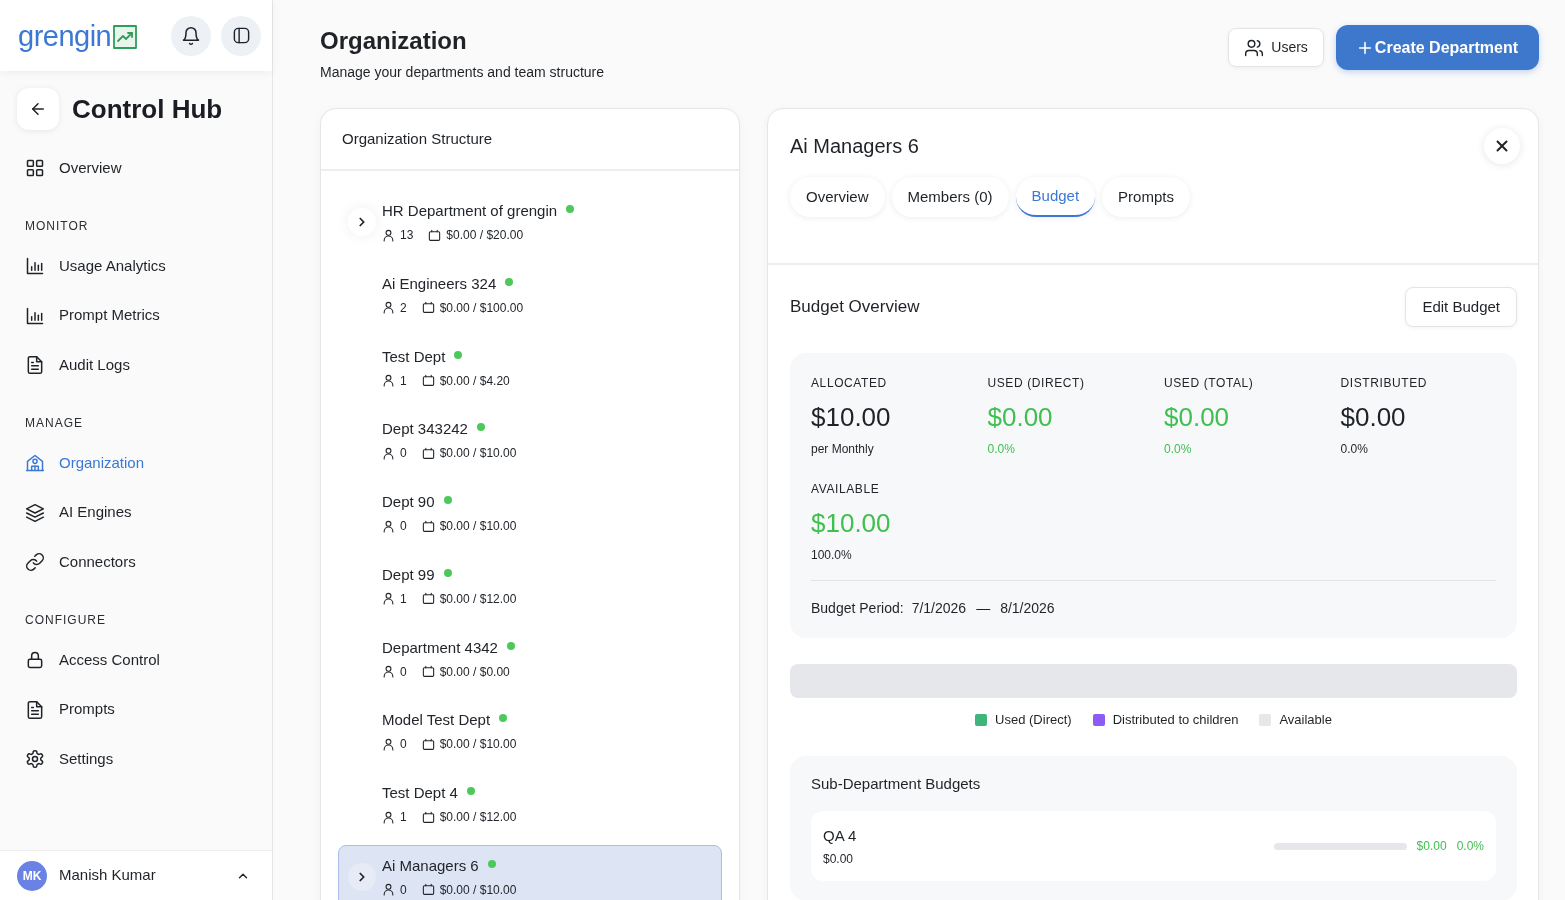 This screenshot has height=900, width=1565. Describe the element at coordinates (1146, 197) in the screenshot. I see `tab: Prompts` at that location.